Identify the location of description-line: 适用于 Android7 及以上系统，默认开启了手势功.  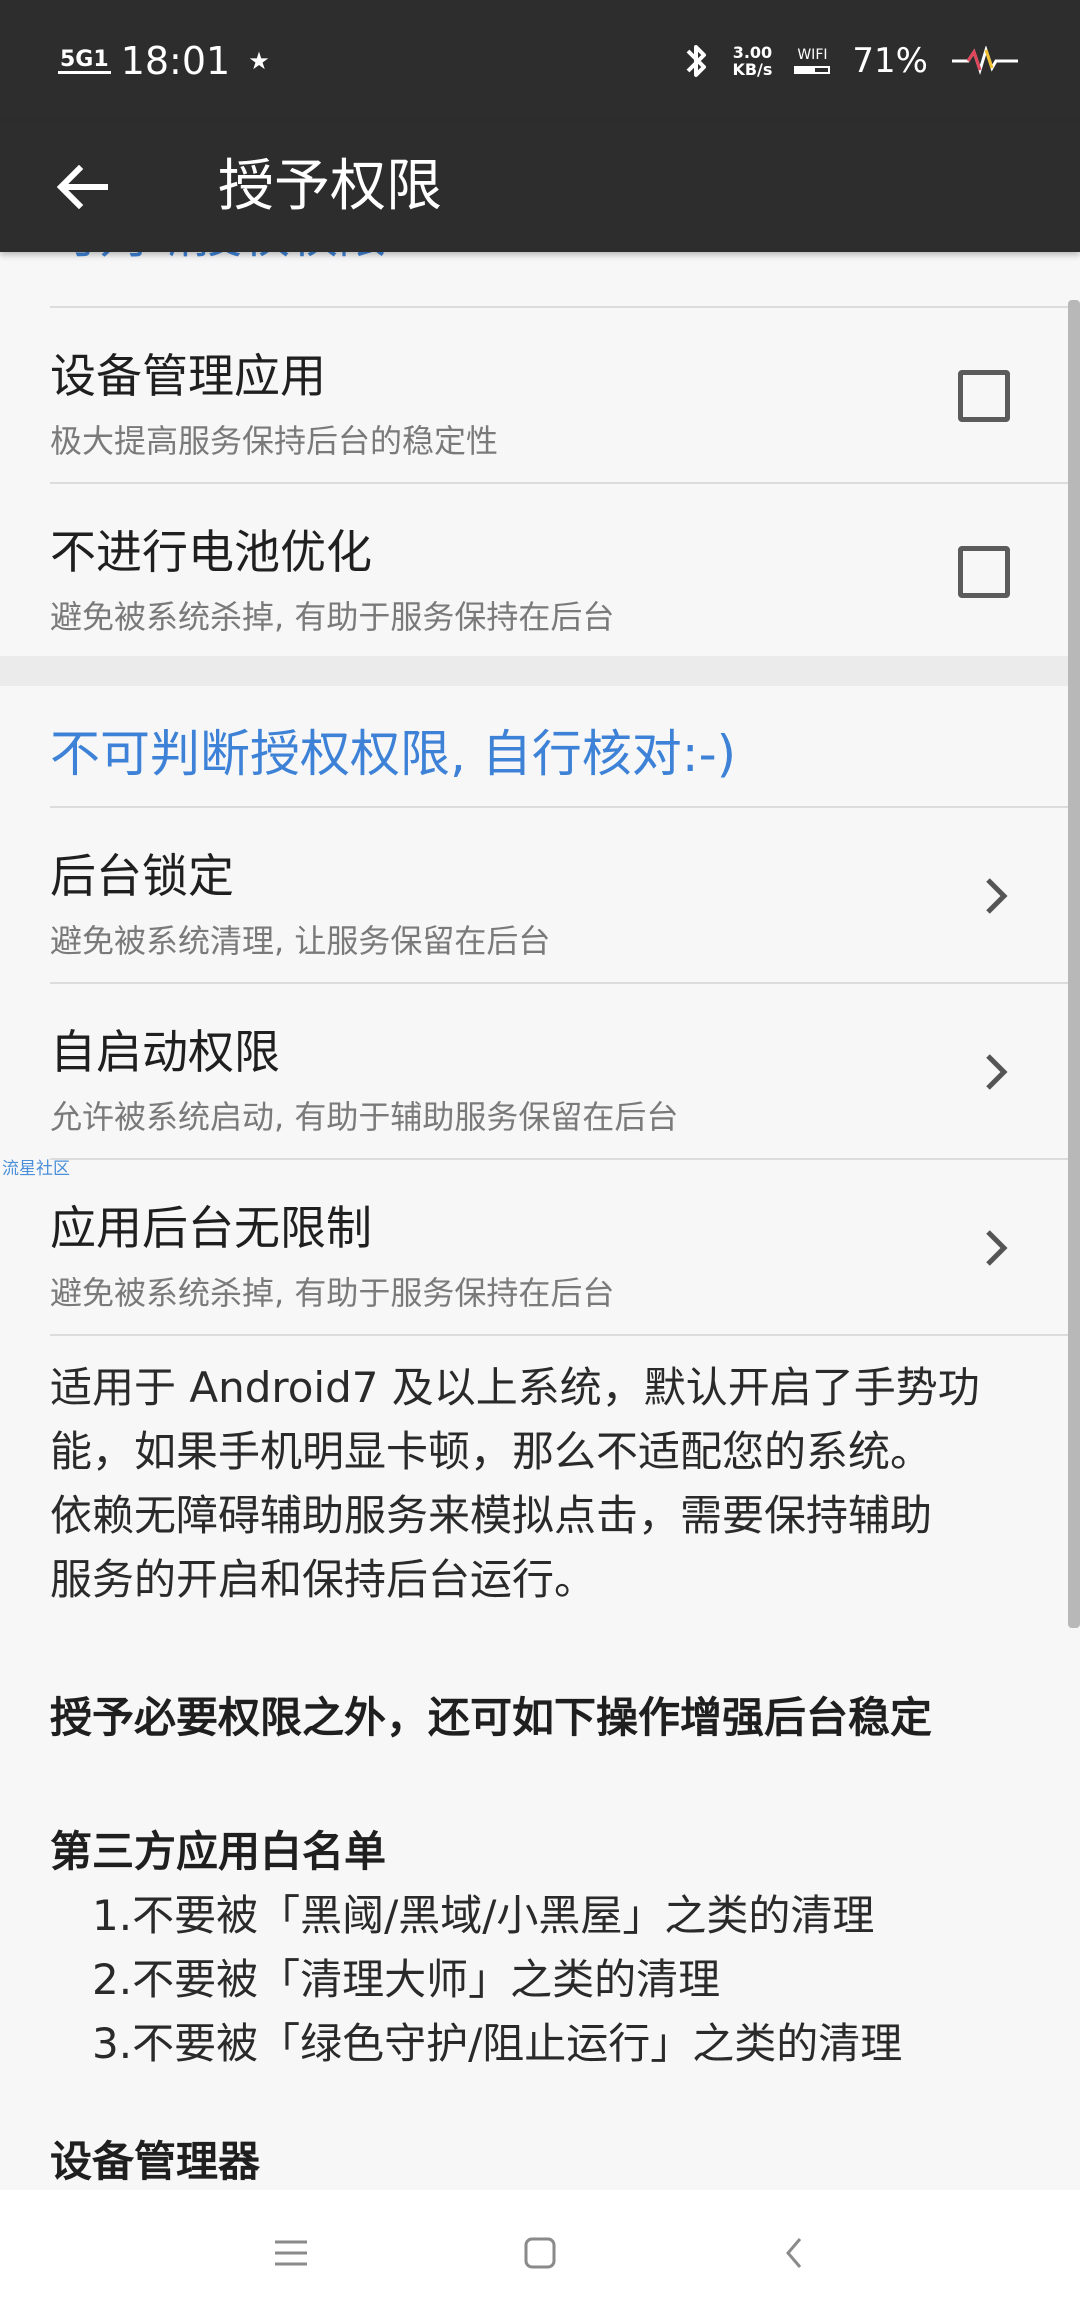
(515, 1387).